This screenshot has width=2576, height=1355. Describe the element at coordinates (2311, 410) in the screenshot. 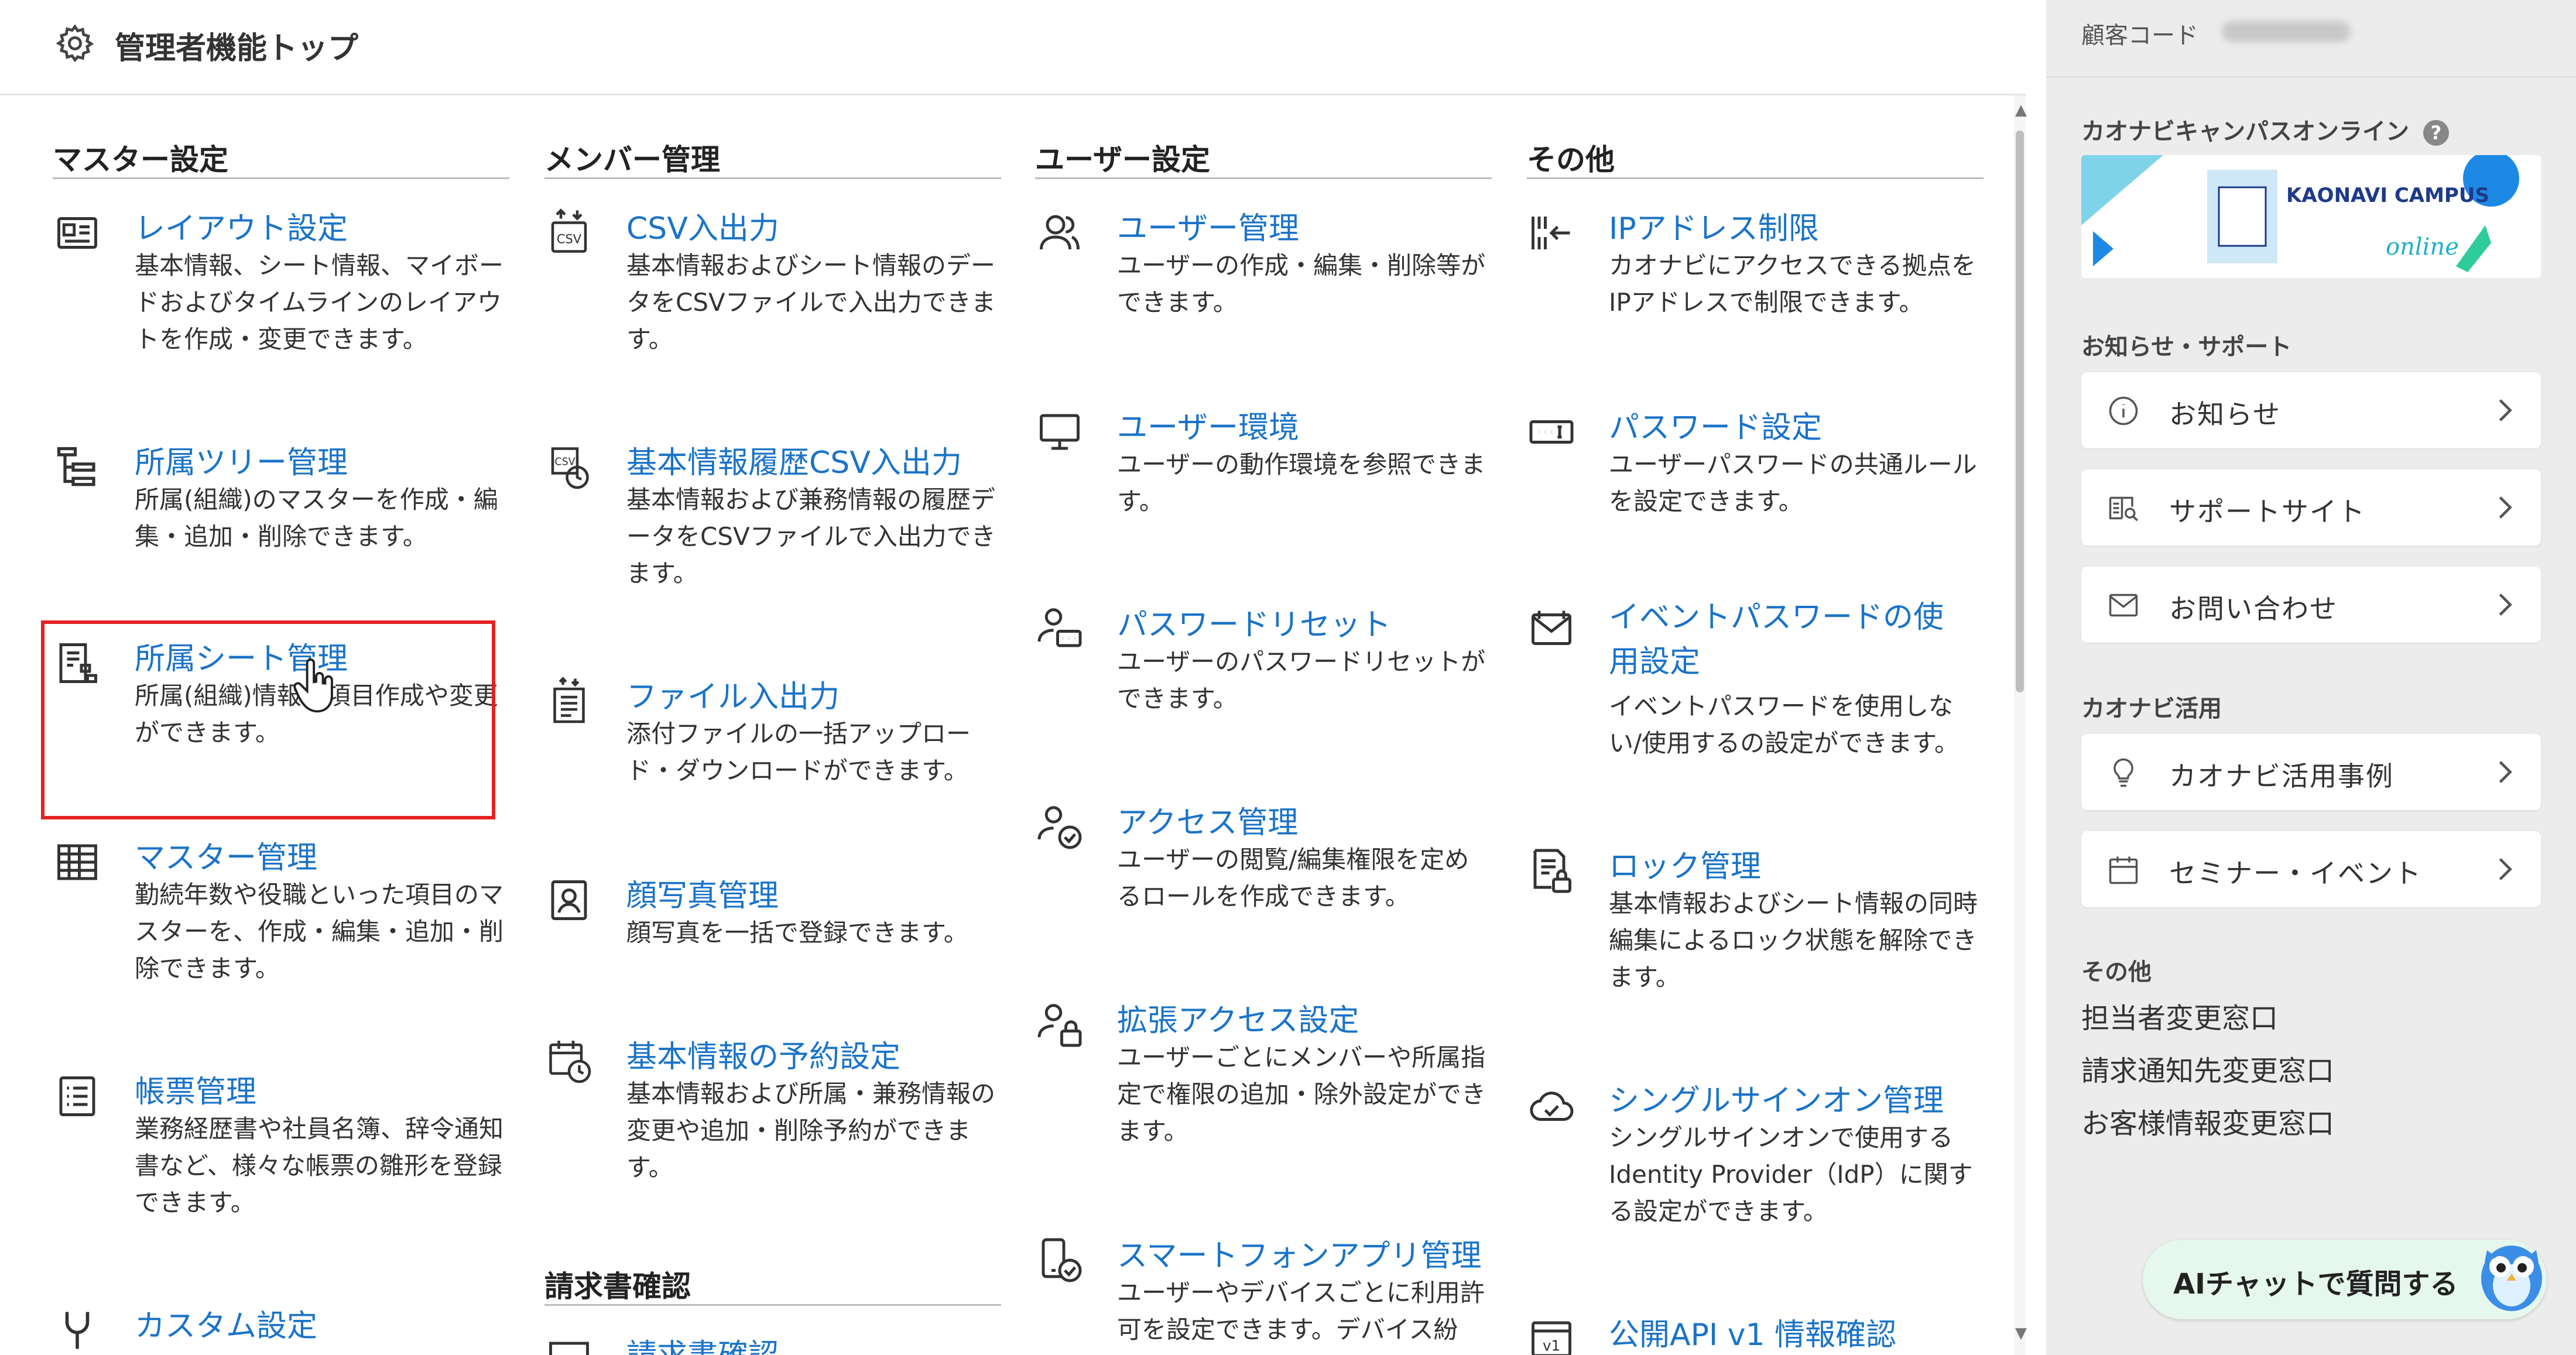

I see `card-news: お知らせ` at that location.